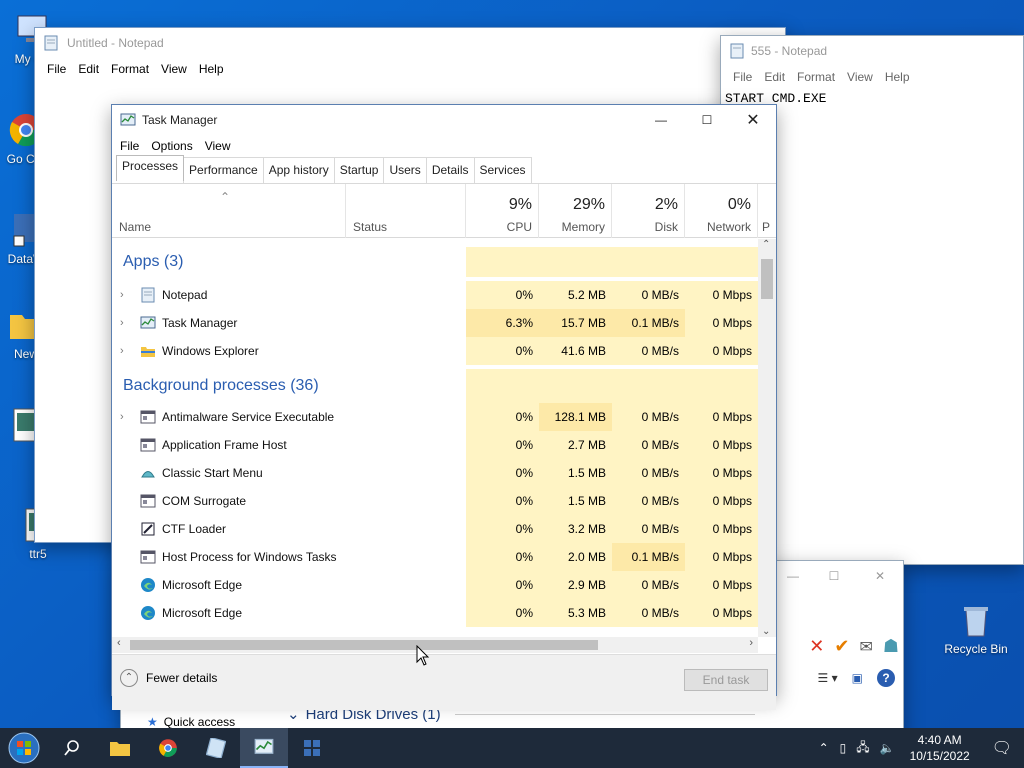 The width and height of the screenshot is (1024, 768). What do you see at coordinates (886, 678) in the screenshot?
I see `help-icon: ?` at bounding box center [886, 678].